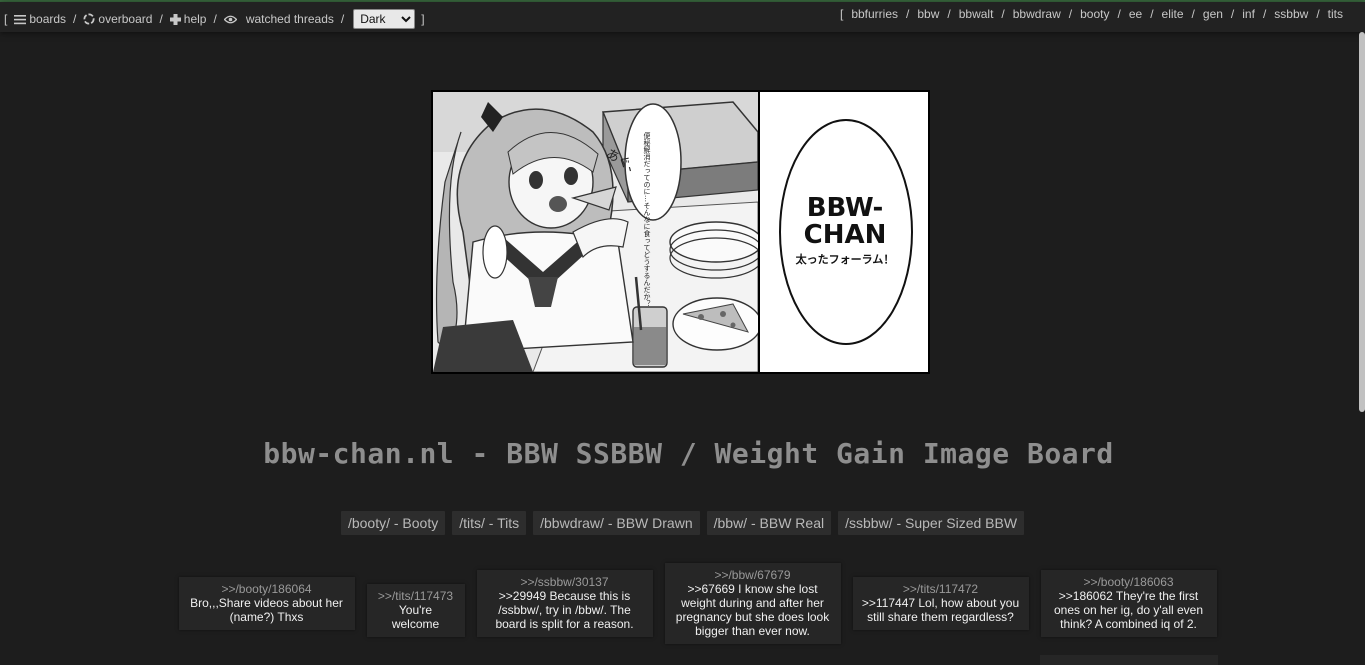 The width and height of the screenshot is (1365, 665). I want to click on menu-icon, so click(20, 19).